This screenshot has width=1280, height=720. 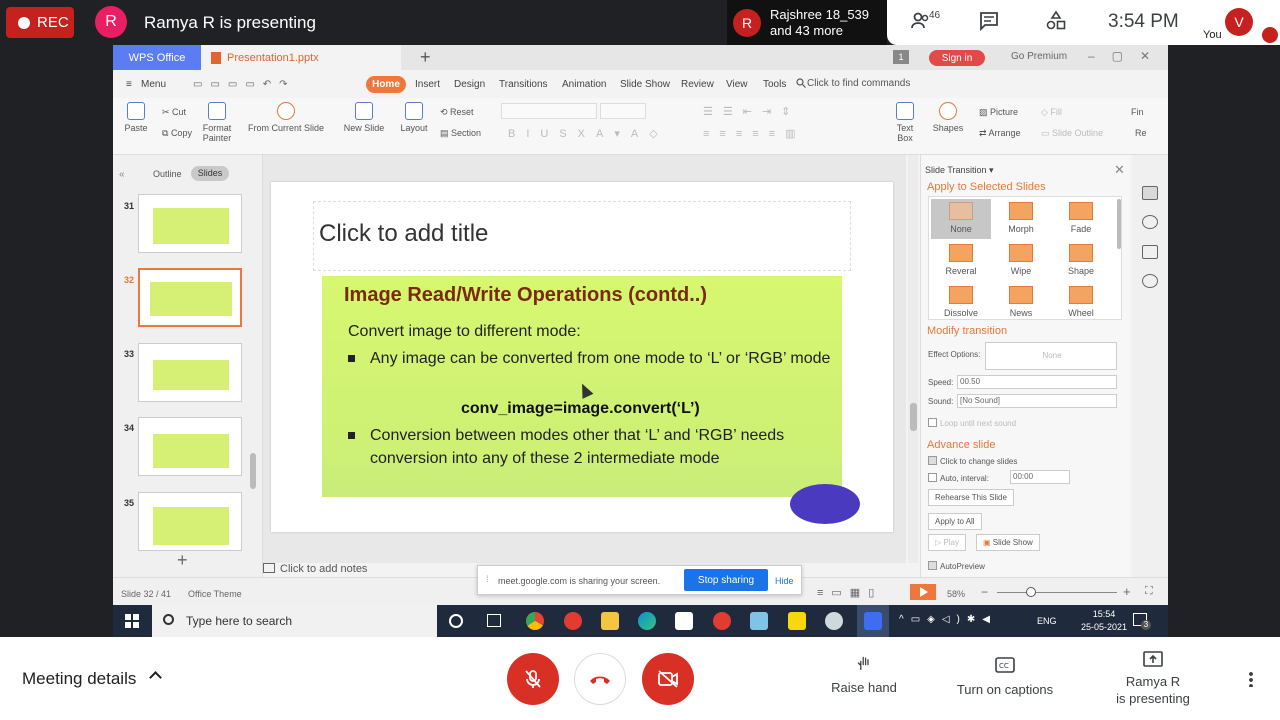 I want to click on rehearse-button: Rehearse This Slide, so click(x=971, y=497).